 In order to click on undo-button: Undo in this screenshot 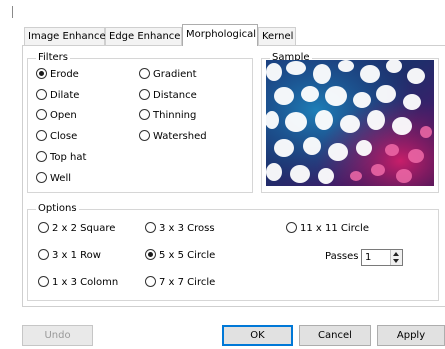, I will do `click(57, 335)`.